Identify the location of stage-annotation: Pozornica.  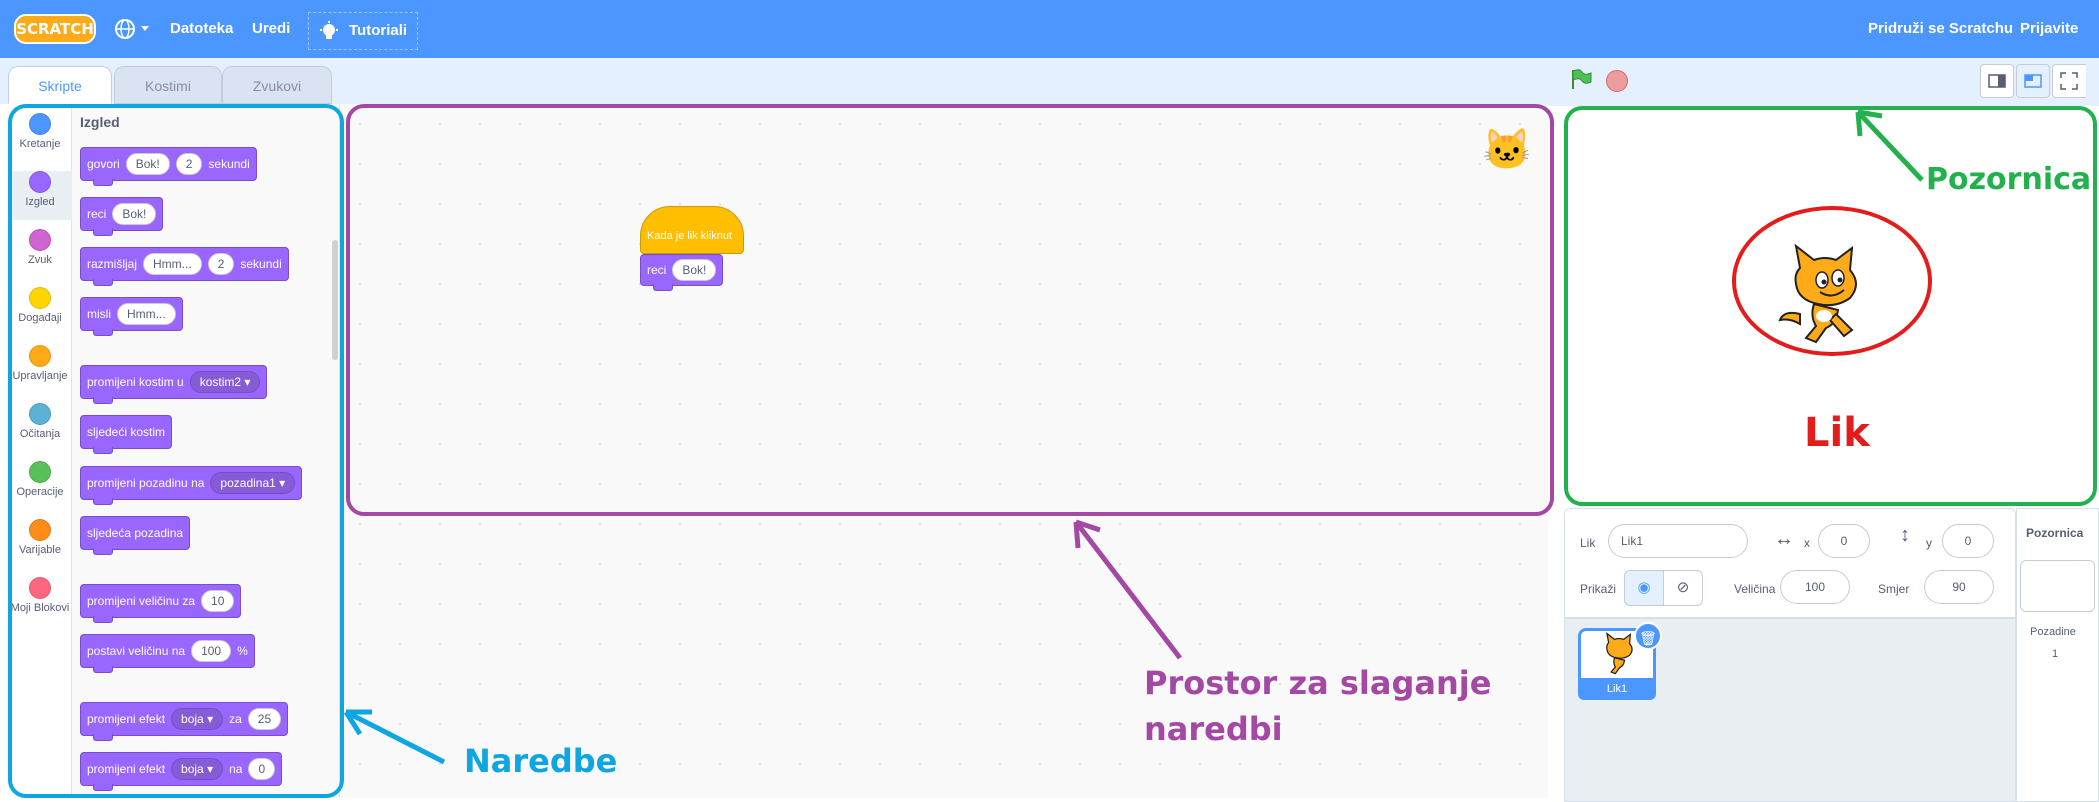
(2009, 179).